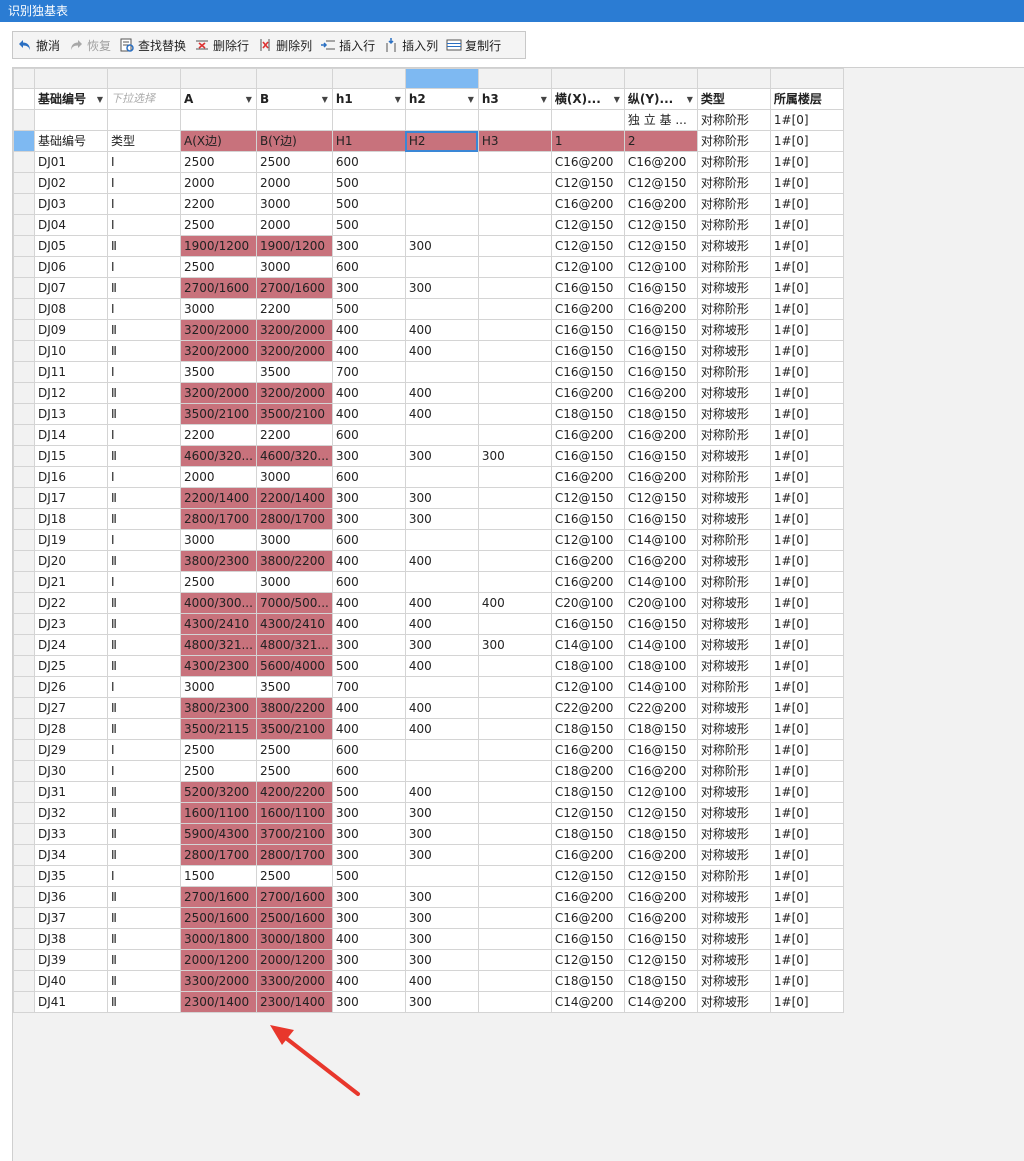  I want to click on table-cell: DJ06, so click(71, 267).